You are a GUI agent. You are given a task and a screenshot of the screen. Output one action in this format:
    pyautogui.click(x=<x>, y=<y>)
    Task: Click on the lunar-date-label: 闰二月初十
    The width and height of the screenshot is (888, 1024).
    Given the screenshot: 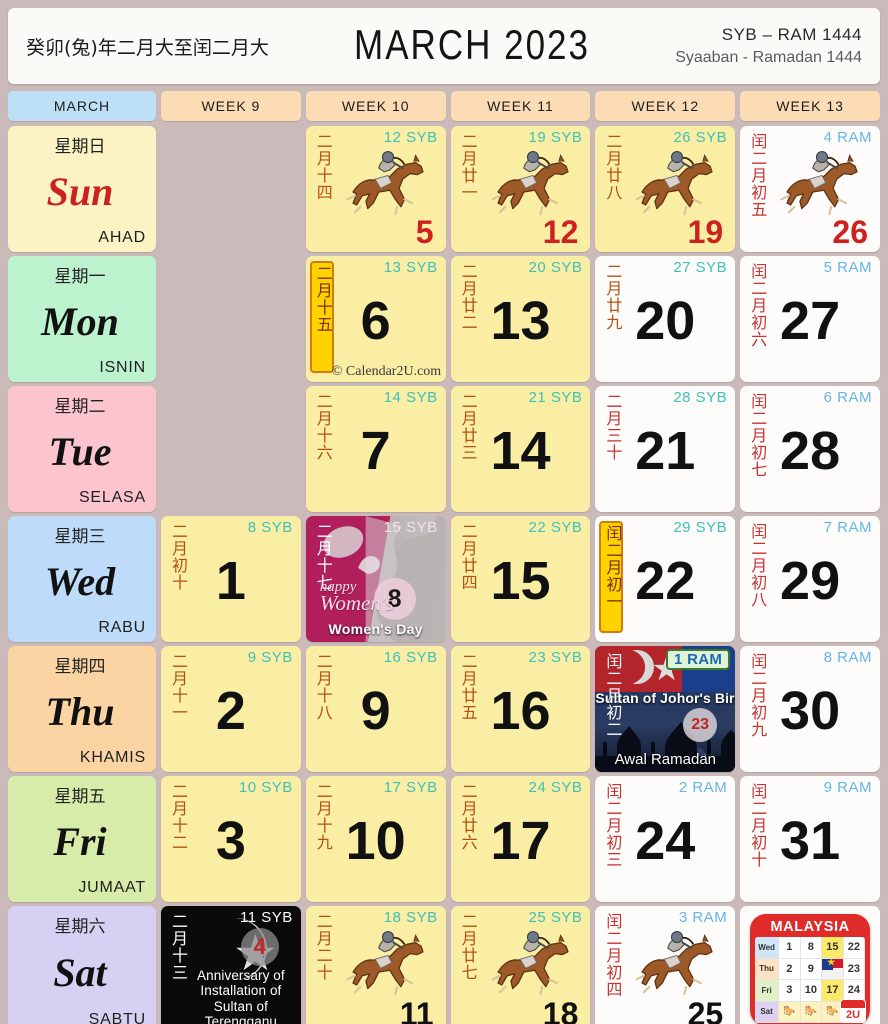 What is the action you would take?
    pyautogui.click(x=758, y=825)
    